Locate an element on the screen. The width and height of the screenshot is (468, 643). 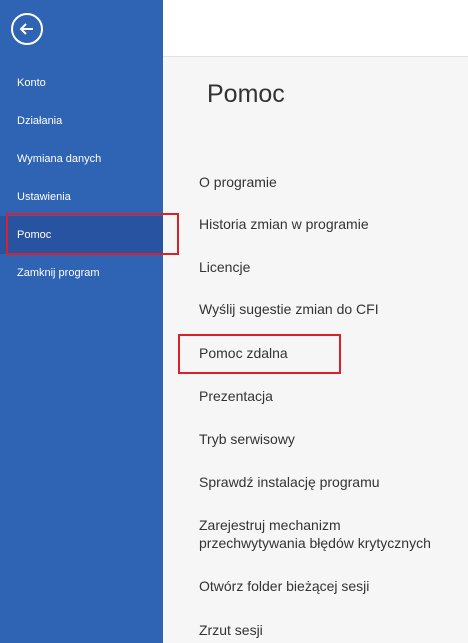
menu-item-o-programie: O programie is located at coordinates (238, 182).